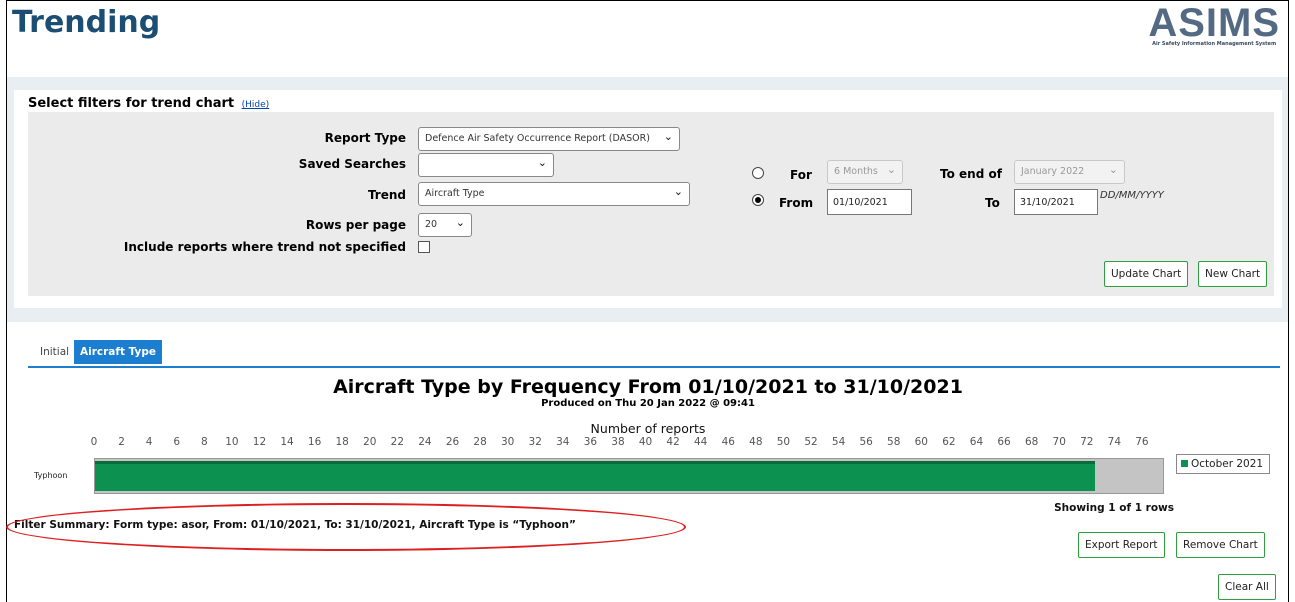 This screenshot has width=1295, height=602. I want to click on x-axis-label: Number of reports, so click(648, 428).